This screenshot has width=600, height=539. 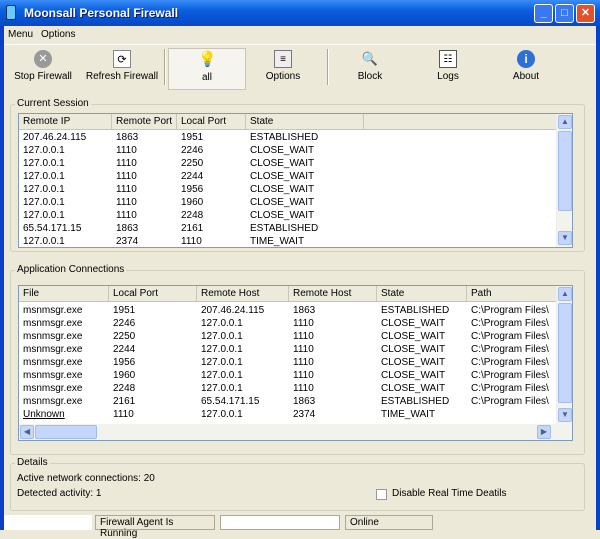 I want to click on table-row: 127.0.0.1 1110 2244 CLOSE_WAIT, so click(x=287, y=177).